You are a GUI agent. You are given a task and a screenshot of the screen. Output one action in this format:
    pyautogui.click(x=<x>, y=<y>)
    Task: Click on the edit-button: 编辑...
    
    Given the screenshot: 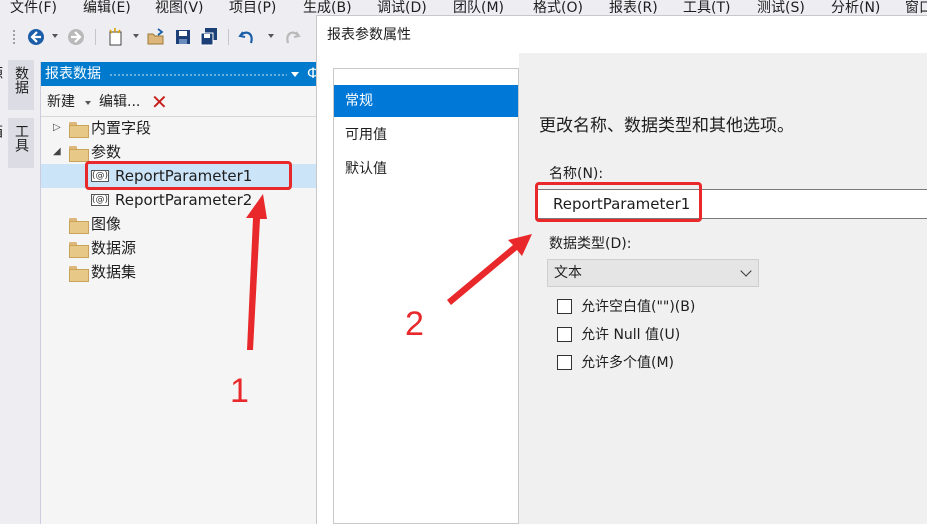 What is the action you would take?
    pyautogui.click(x=119, y=102)
    